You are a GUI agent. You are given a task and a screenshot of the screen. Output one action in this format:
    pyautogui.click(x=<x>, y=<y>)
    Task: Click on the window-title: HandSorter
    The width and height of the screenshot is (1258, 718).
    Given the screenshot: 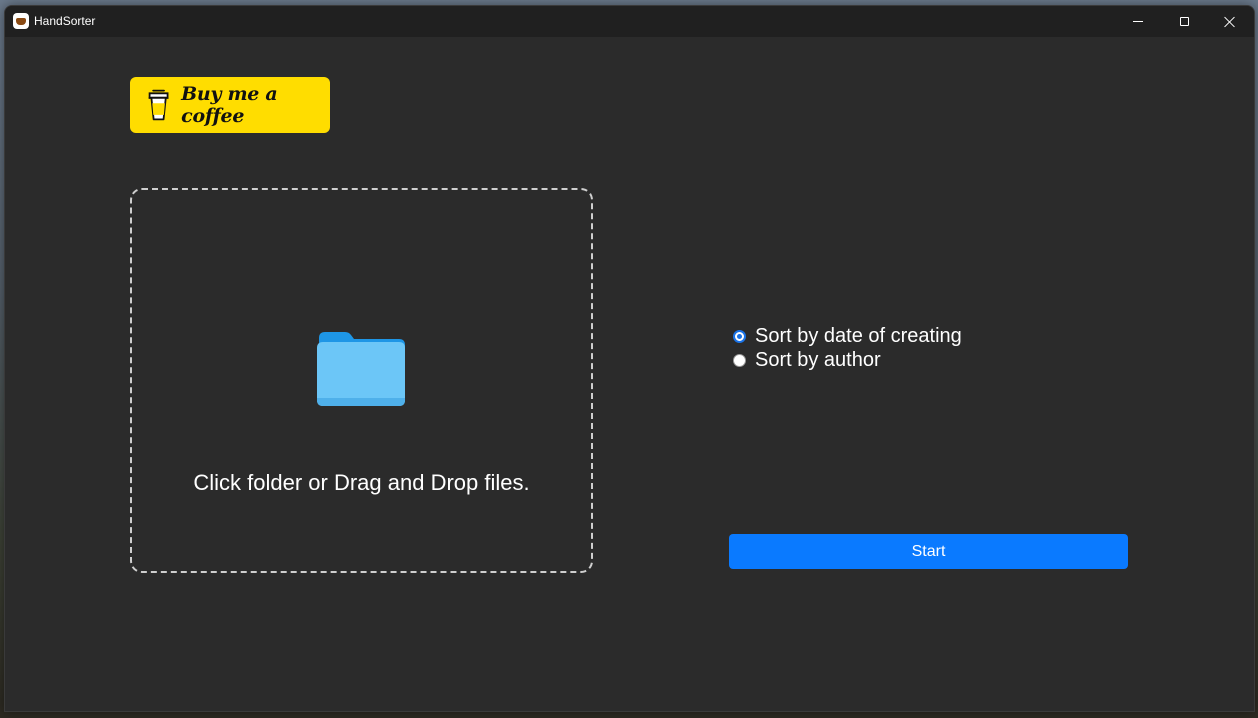 What is the action you would take?
    pyautogui.click(x=65, y=21)
    